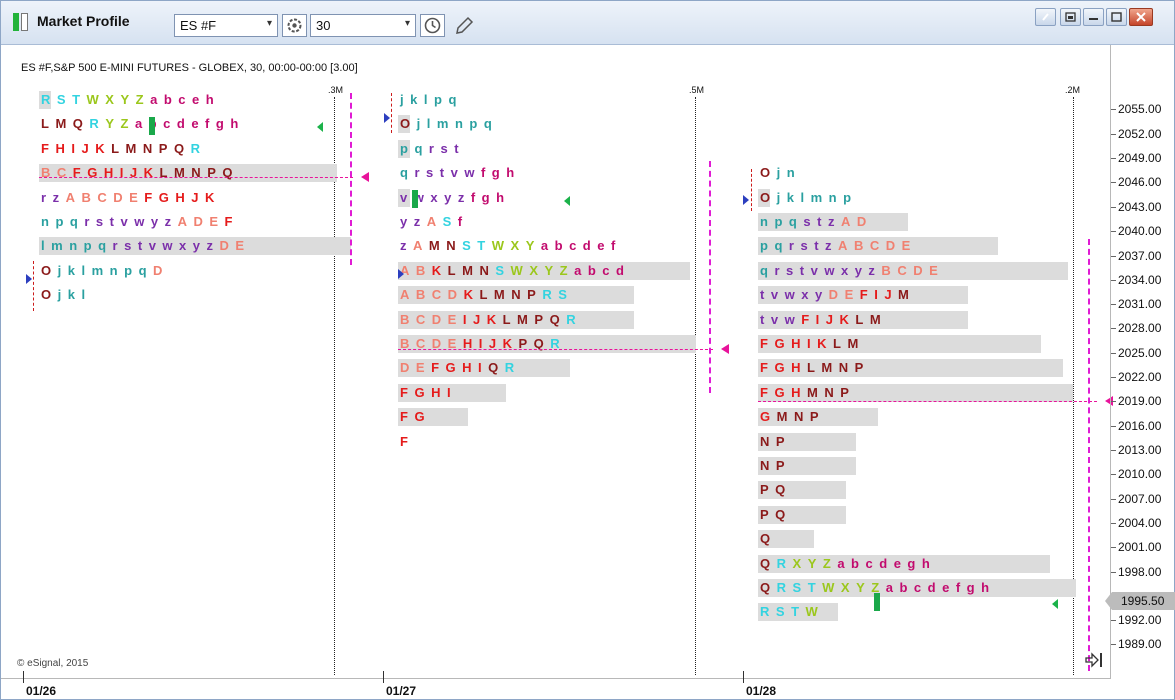 Image resolution: width=1175 pixels, height=700 pixels. Describe the element at coordinates (294, 25) in the screenshot. I see `settings-button` at that location.